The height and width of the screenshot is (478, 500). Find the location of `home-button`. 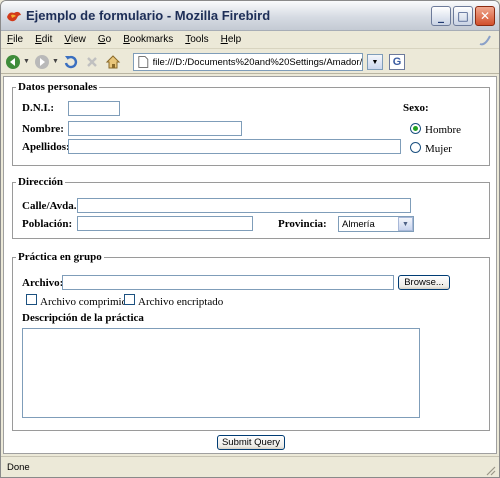

home-button is located at coordinates (113, 62).